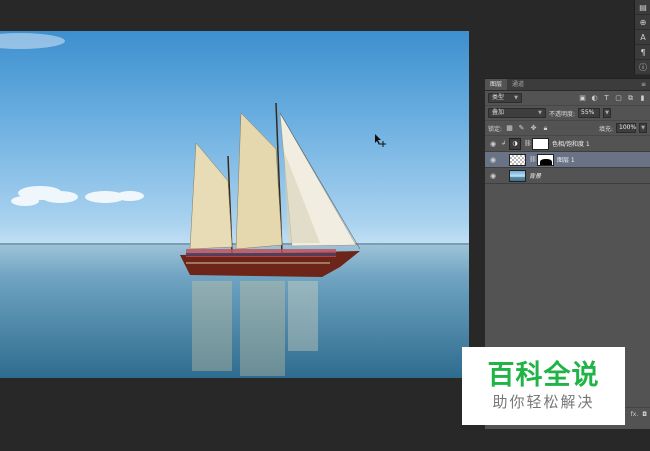  What do you see at coordinates (509, 128) in the screenshot?
I see `lock-transparent-icon: ▦` at bounding box center [509, 128].